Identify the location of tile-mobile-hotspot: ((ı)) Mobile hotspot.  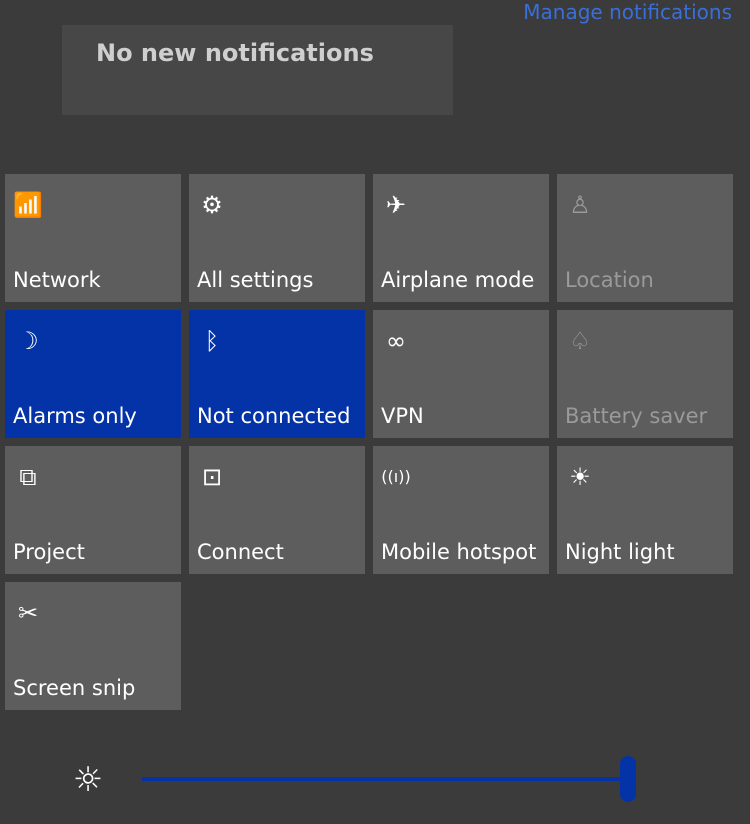
(461, 510).